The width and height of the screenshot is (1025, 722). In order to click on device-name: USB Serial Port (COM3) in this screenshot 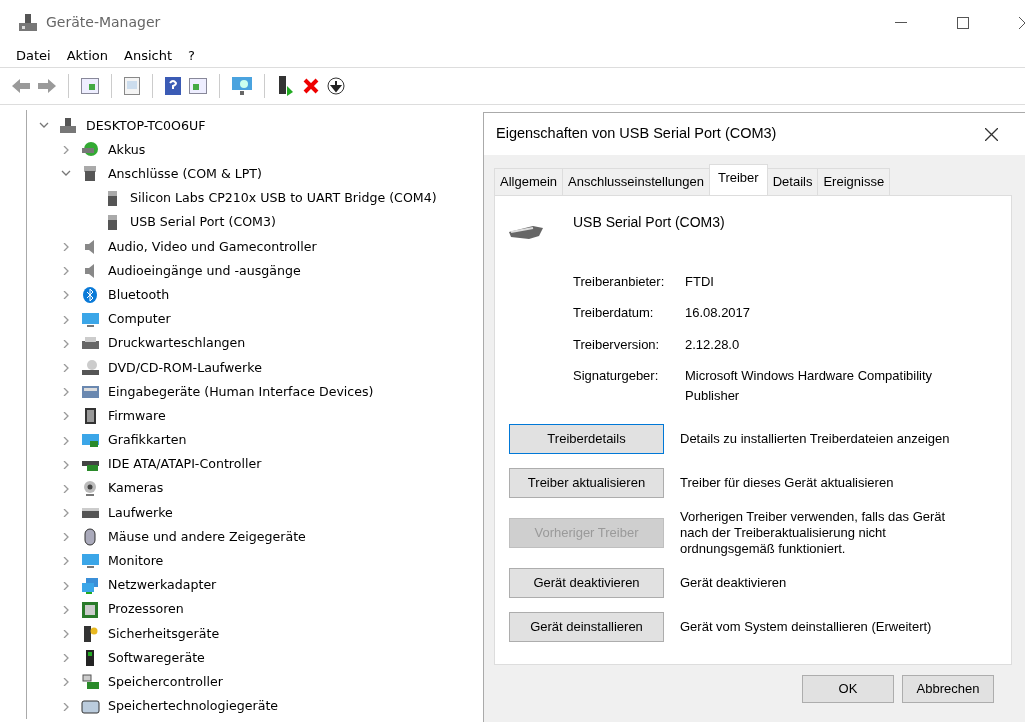, I will do `click(649, 222)`.